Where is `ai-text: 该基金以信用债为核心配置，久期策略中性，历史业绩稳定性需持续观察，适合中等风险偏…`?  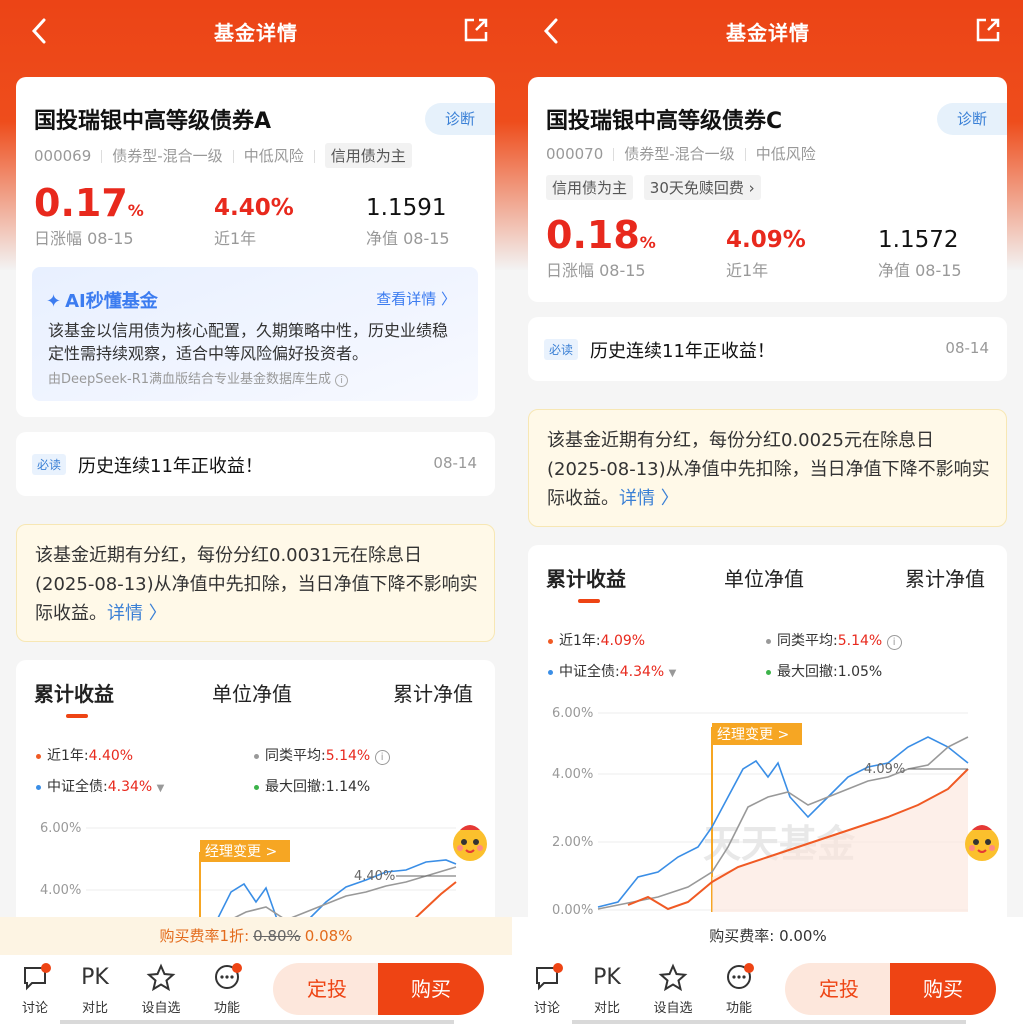
ai-text: 该基金以信用债为核心配置，久期策略中性，历史业绩稳定性需持续观察，适合中等风险偏… is located at coordinates (248, 342).